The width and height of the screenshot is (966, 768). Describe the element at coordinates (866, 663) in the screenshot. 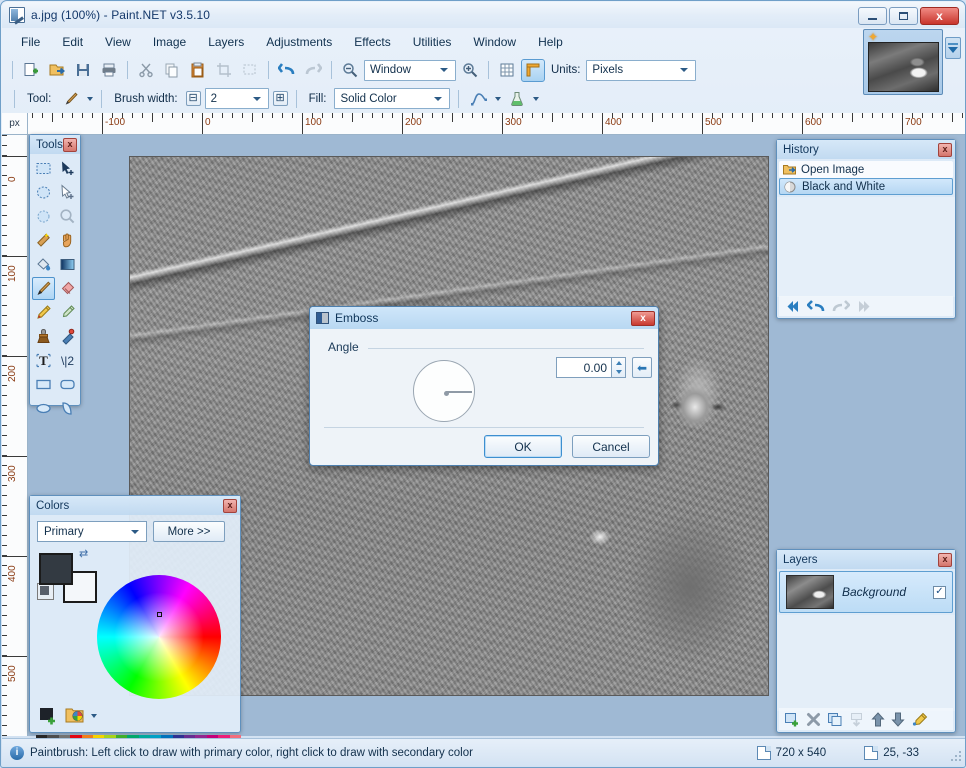

I see `layers-list-body` at that location.